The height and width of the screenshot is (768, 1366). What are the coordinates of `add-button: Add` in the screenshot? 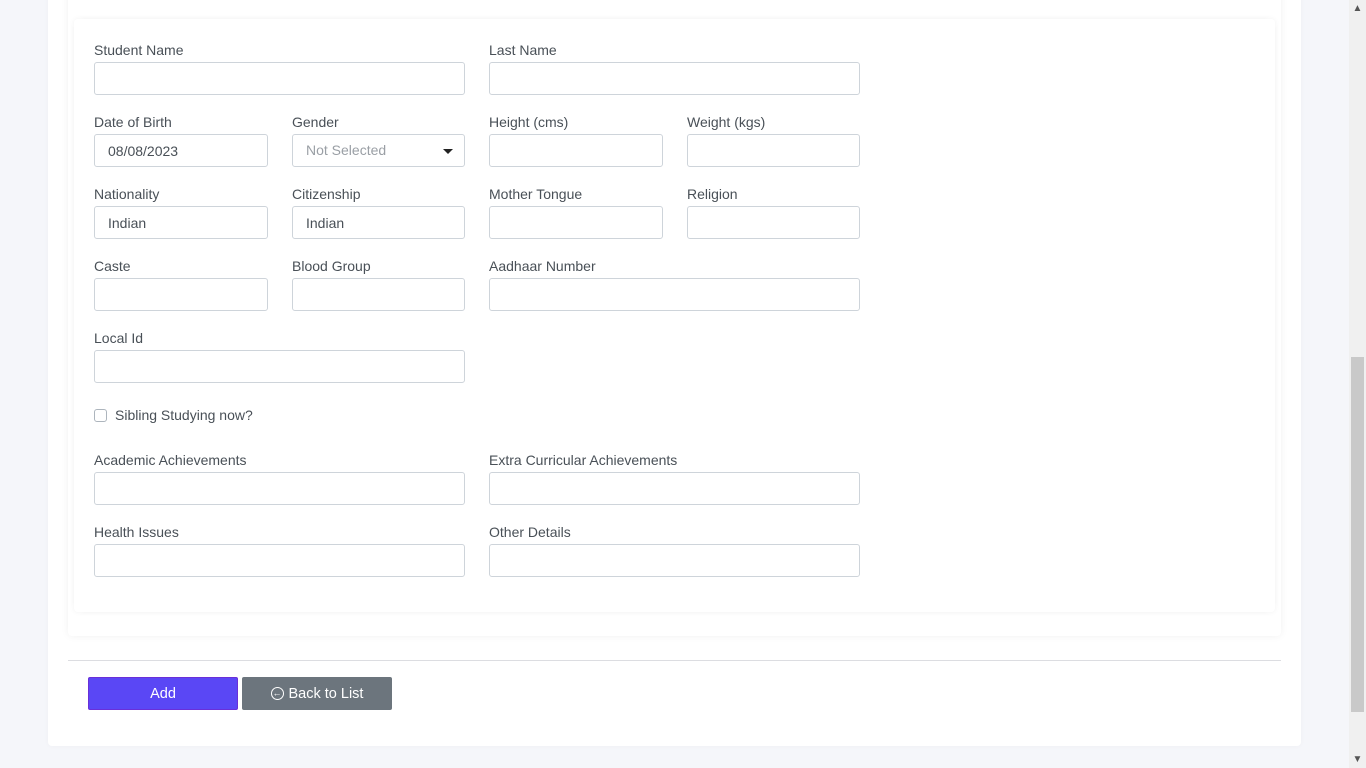 It's located at (163, 693).